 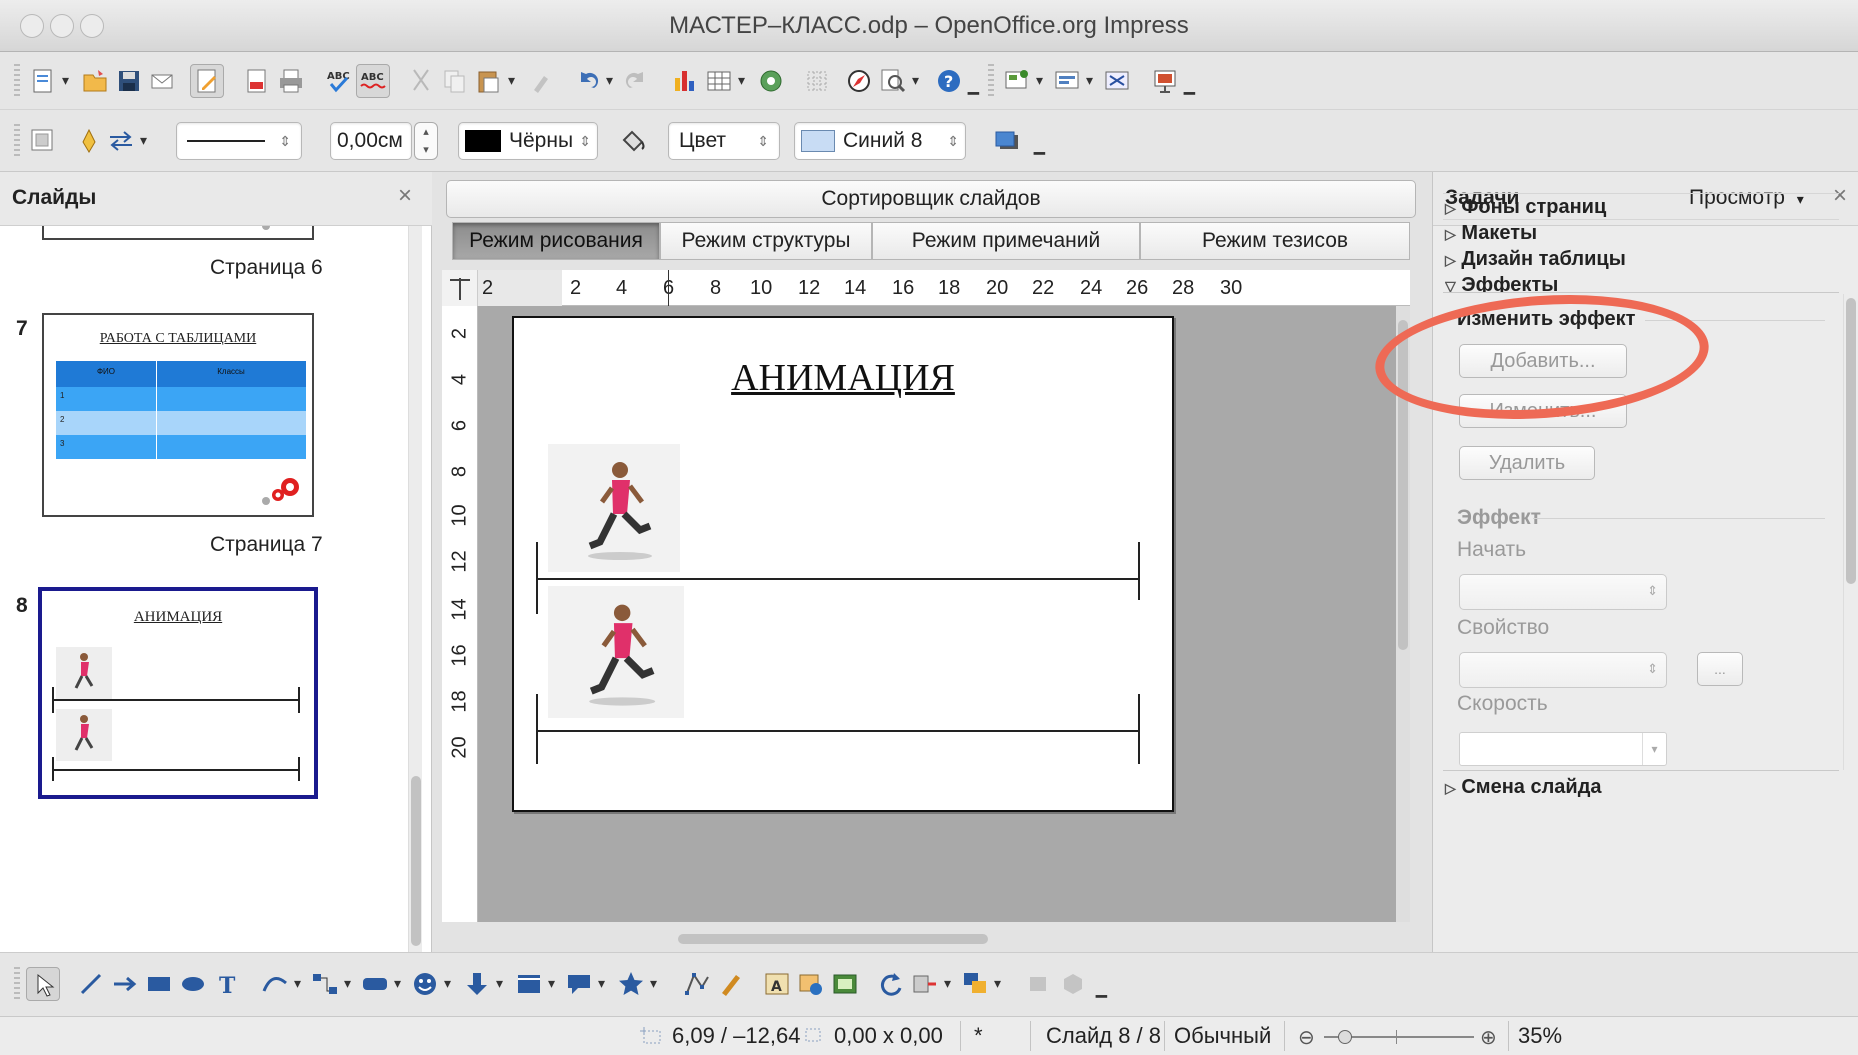 I want to click on vertical-ruler: 2 4 6 8 10 12 14 16 18 20, so click(x=460, y=614).